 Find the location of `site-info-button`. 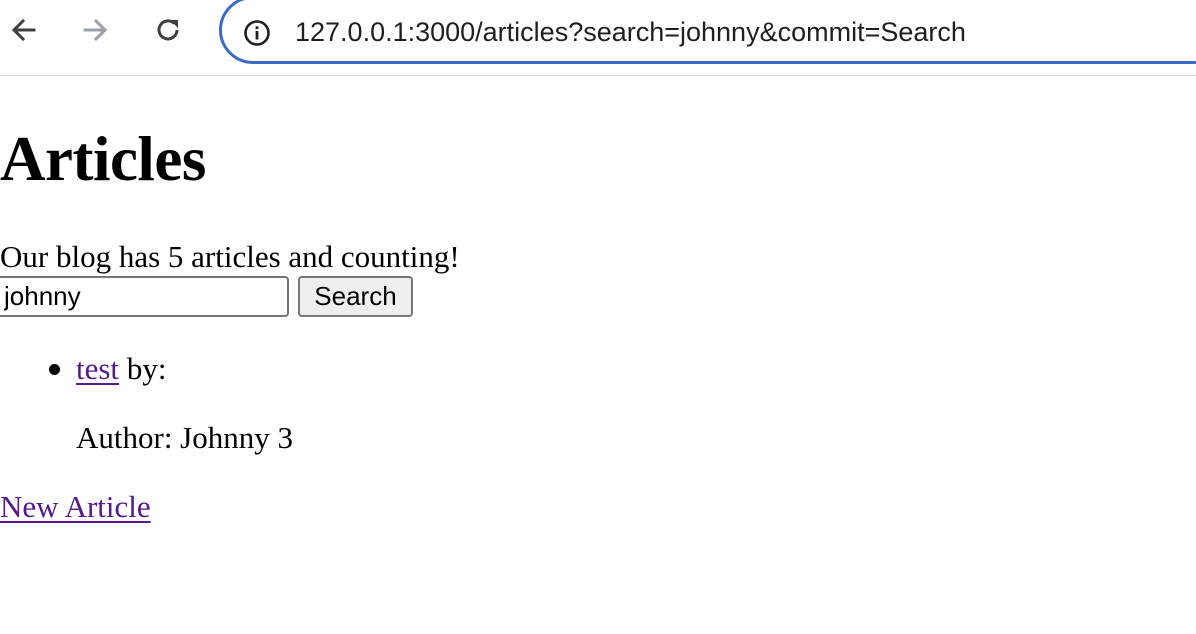

site-info-button is located at coordinates (257, 33).